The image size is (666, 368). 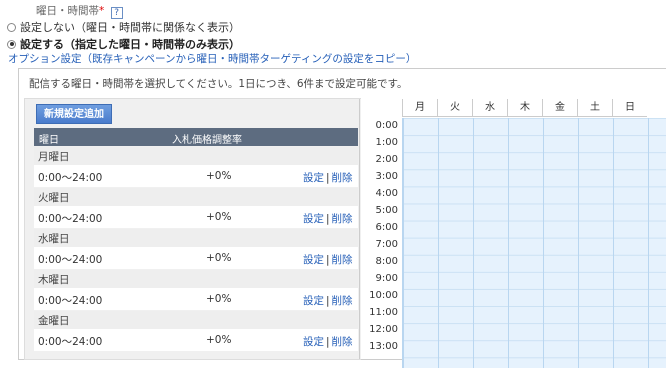 What do you see at coordinates (383, 295) in the screenshot?
I see `hour-label: 10:00` at bounding box center [383, 295].